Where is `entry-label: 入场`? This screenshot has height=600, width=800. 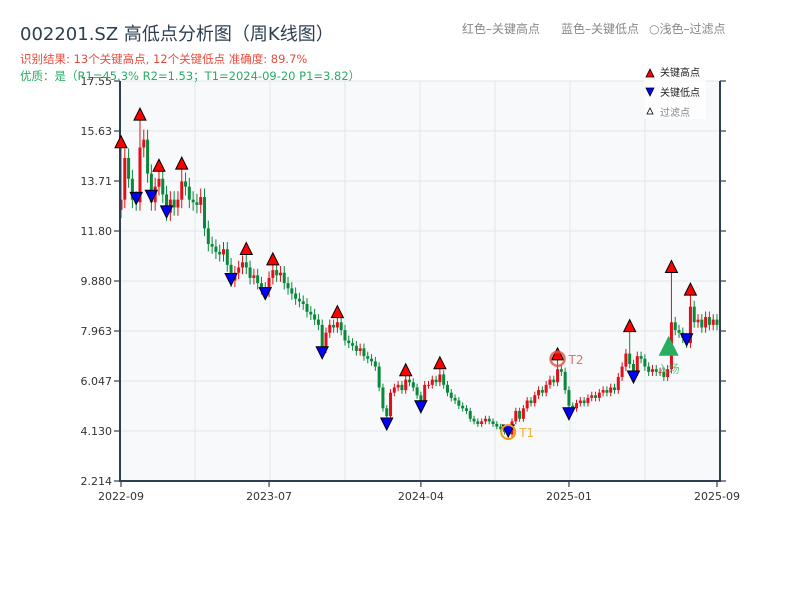
entry-label: 入场 is located at coordinates (669, 369).